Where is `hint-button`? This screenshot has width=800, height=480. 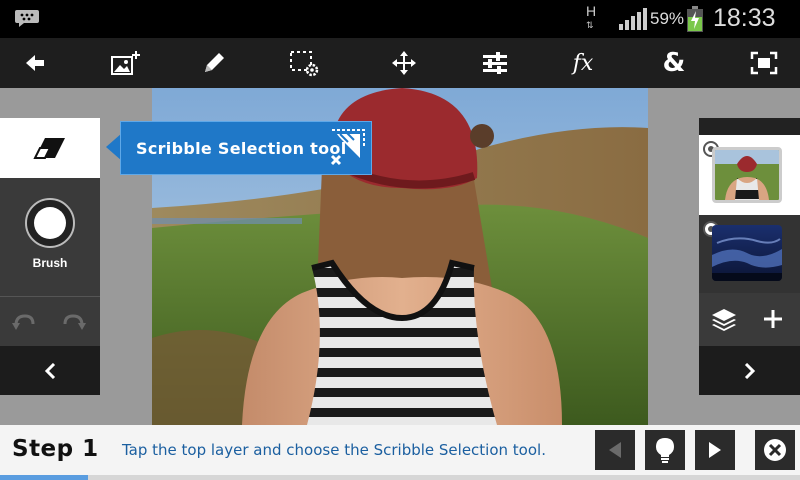 hint-button is located at coordinates (665, 450).